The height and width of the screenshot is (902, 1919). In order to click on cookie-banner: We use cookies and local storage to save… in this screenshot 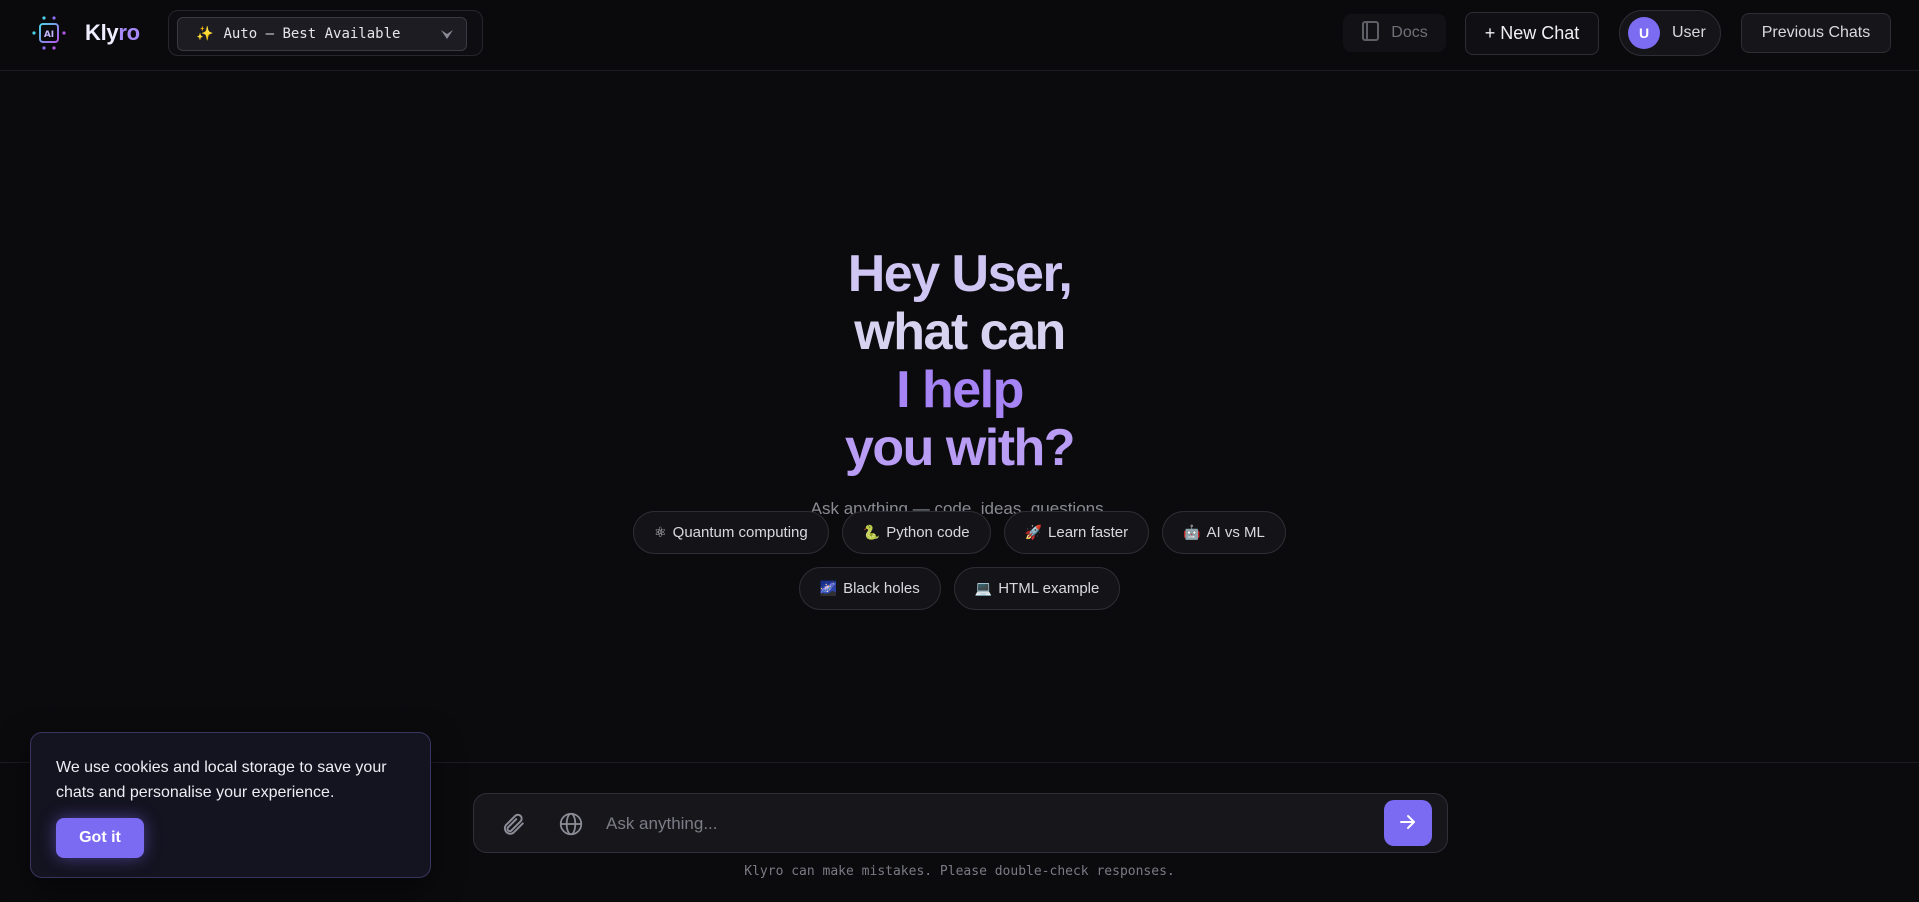, I will do `click(230, 805)`.